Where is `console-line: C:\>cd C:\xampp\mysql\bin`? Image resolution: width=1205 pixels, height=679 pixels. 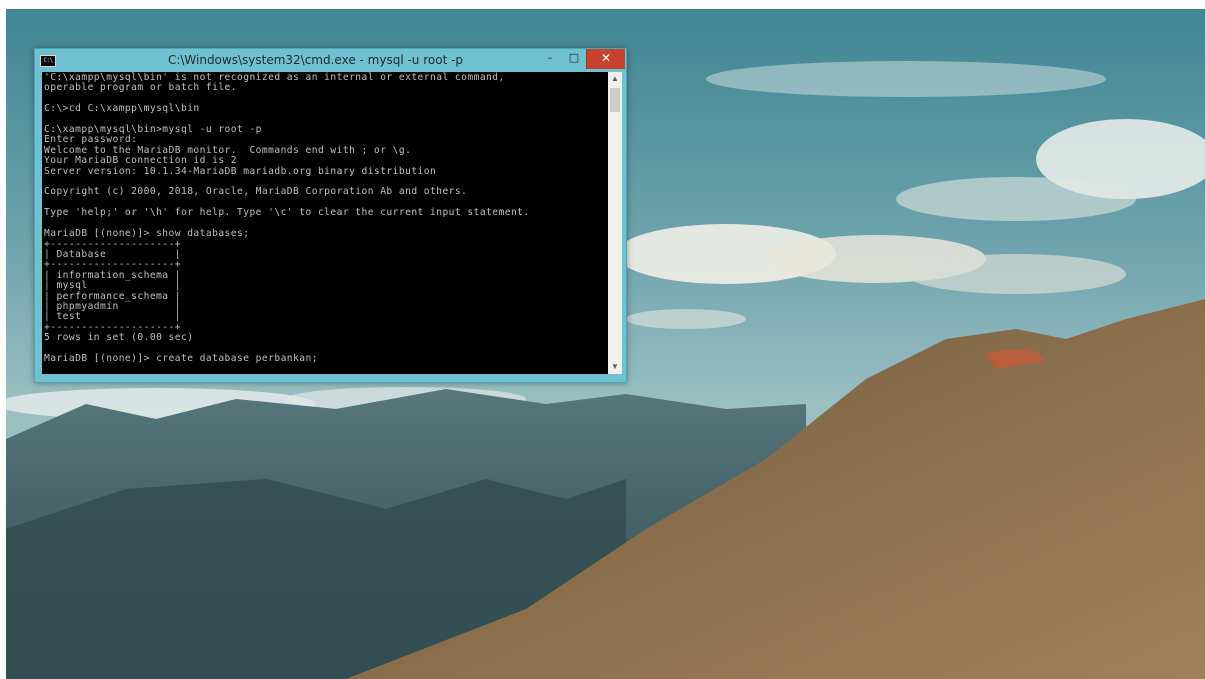
console-line: C:\>cd C:\xampp\mysql\bin is located at coordinates (122, 109).